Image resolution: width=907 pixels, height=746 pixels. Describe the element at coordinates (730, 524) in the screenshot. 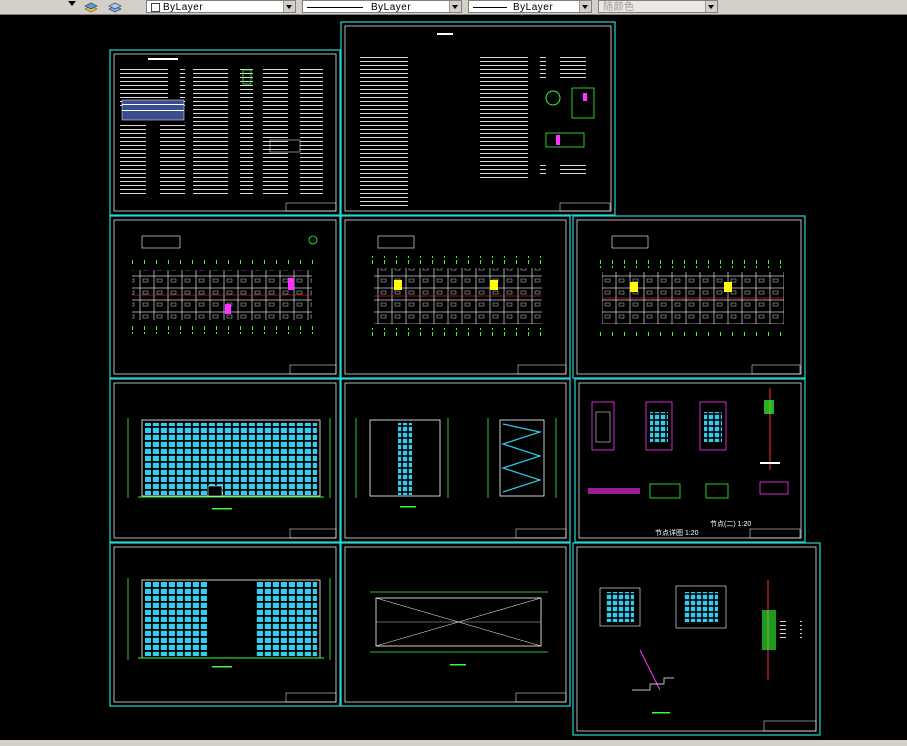

I see `detail-label-2: 节点(二) 1:20` at that location.